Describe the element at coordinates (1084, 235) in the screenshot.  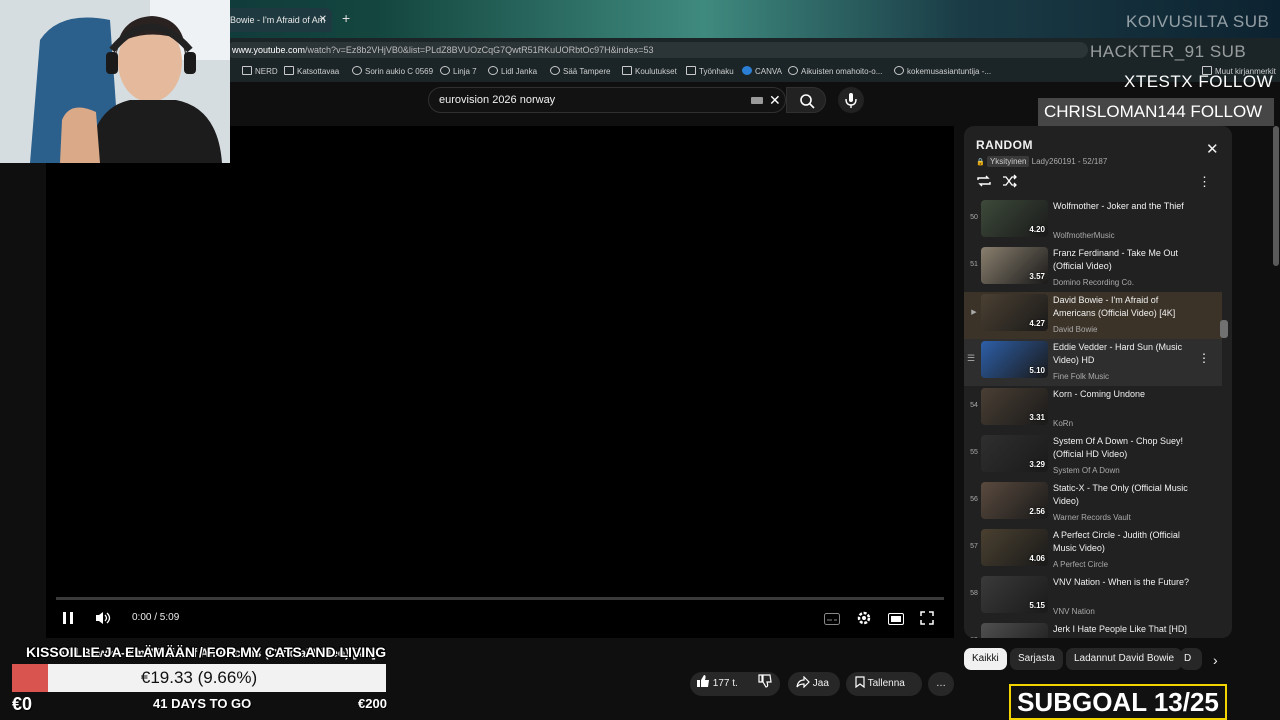
I see `playlist-item-channel: WolfmotherMusic` at that location.